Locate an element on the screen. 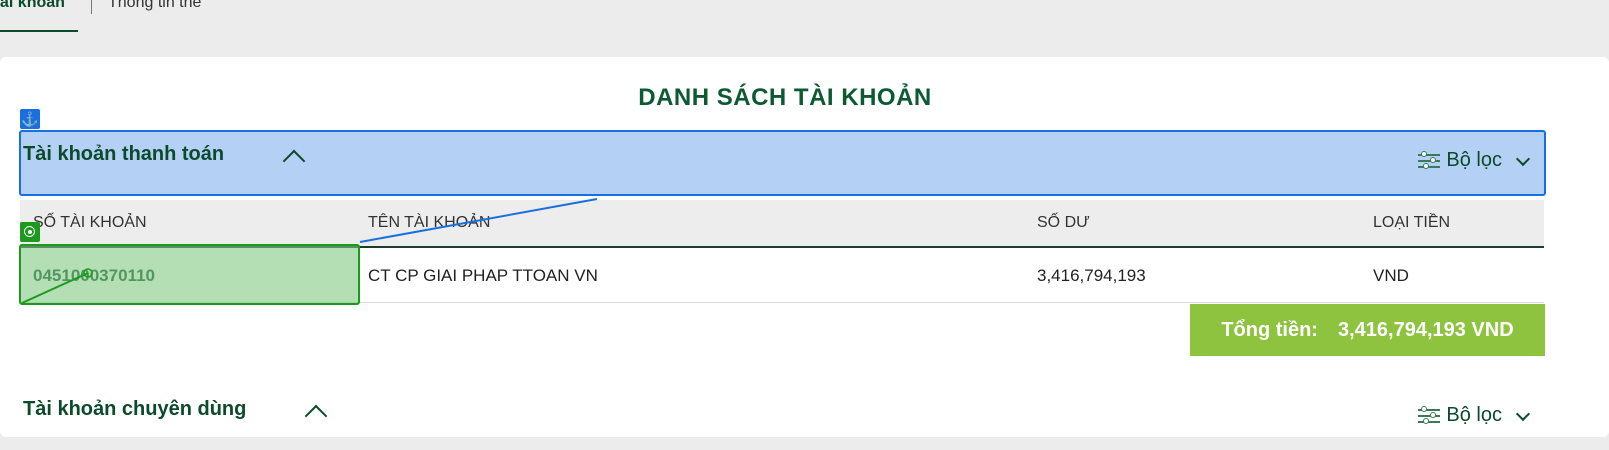  tab-separator is located at coordinates (91, 7).